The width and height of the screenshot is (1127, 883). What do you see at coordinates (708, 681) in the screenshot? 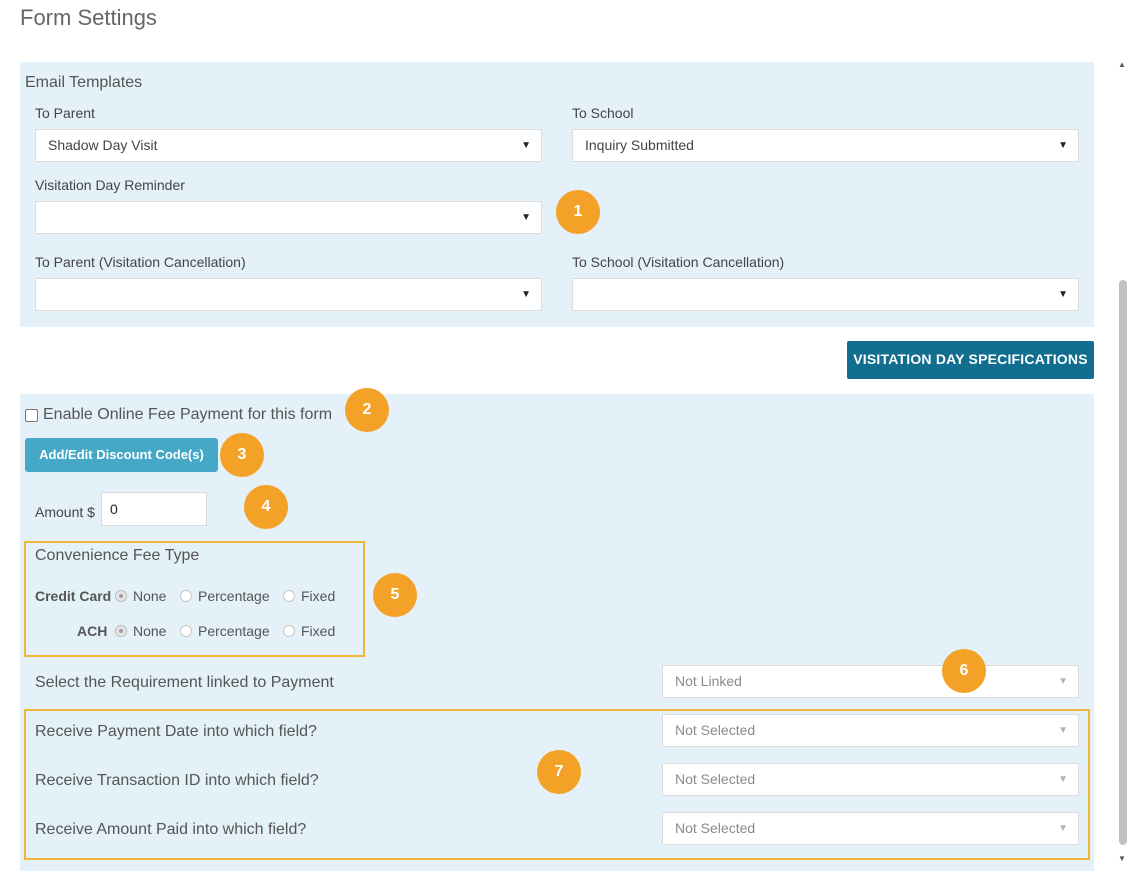
I see `requirement-value: Not Linked` at bounding box center [708, 681].